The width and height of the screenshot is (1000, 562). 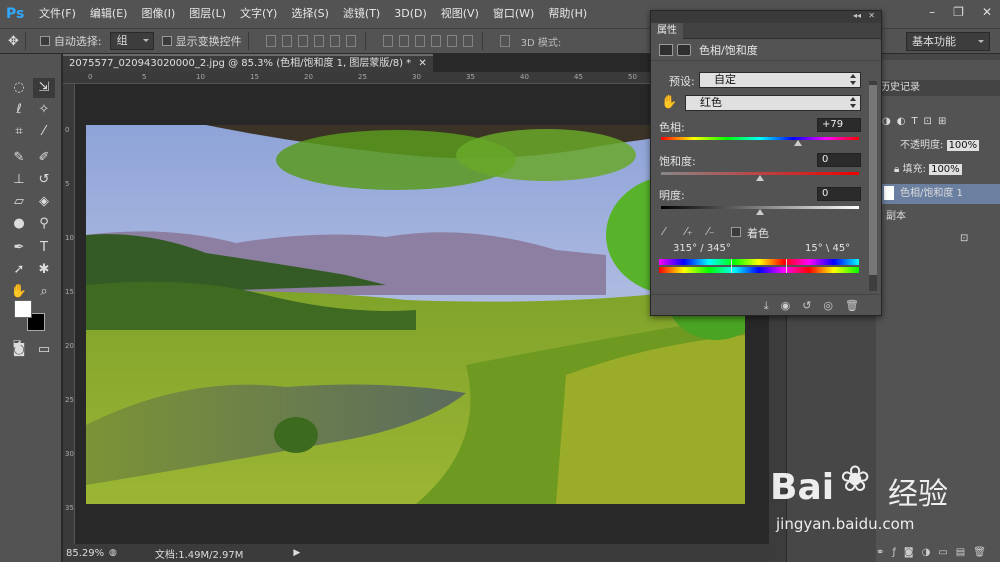 I want to click on opacity-value: 100%, so click(x=963, y=145).